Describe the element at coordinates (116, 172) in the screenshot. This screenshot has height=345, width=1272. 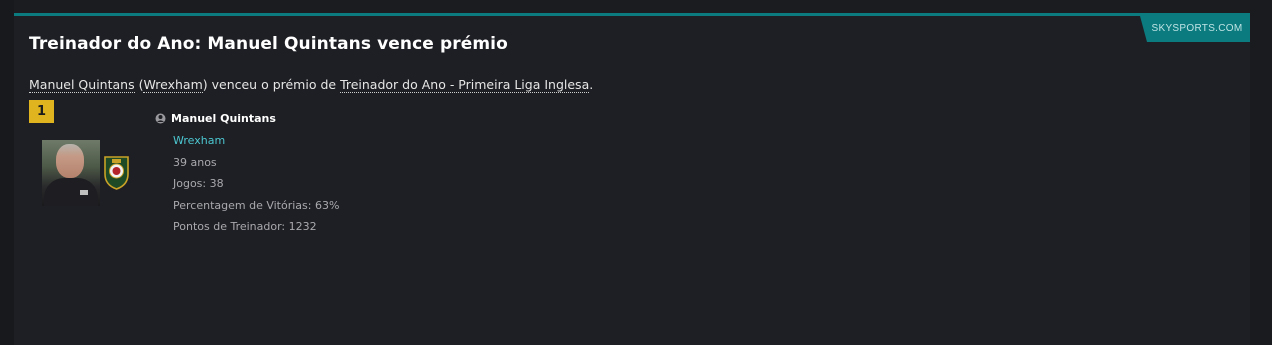
I see `club-crest-icon` at that location.